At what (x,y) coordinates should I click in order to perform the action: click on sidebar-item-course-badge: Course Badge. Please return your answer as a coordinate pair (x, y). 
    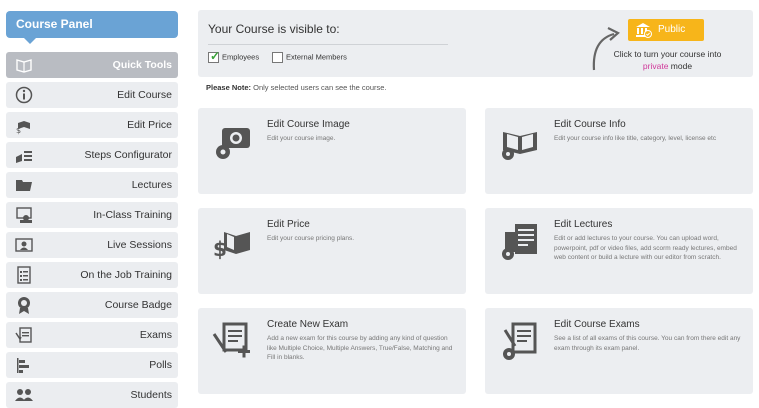
    Looking at the image, I should click on (92, 305).